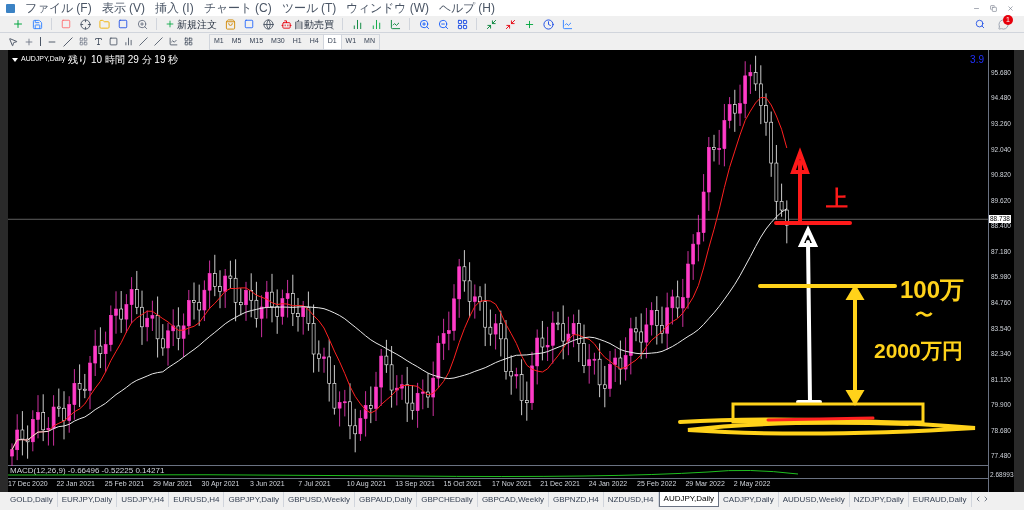  Describe the element at coordinates (32, 499) in the screenshot. I see `chart-tab: GOLD,Daily` at that location.